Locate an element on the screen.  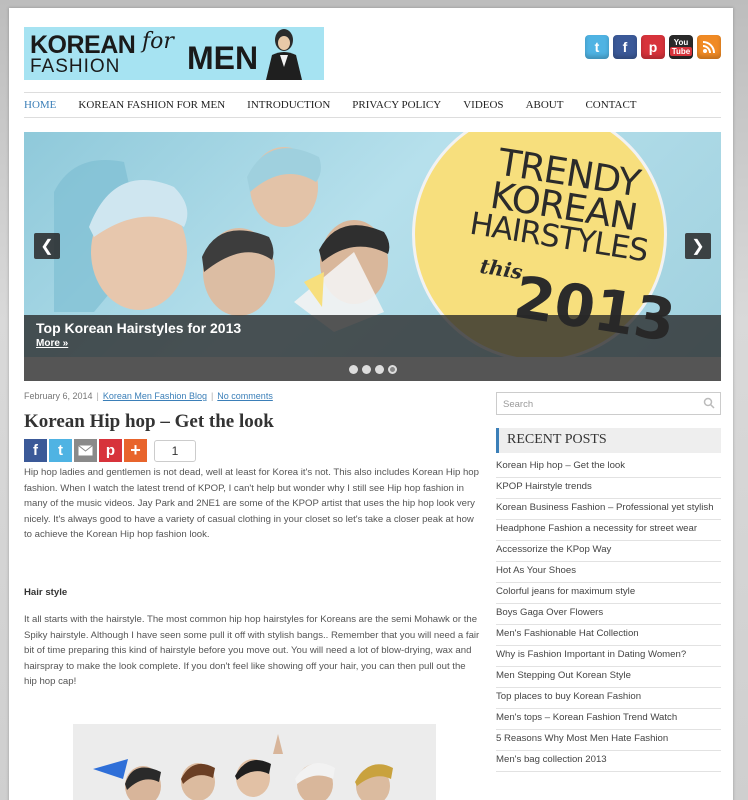
nav-privacy-policy: PRIVACY POLICY is located at coordinates (396, 105).